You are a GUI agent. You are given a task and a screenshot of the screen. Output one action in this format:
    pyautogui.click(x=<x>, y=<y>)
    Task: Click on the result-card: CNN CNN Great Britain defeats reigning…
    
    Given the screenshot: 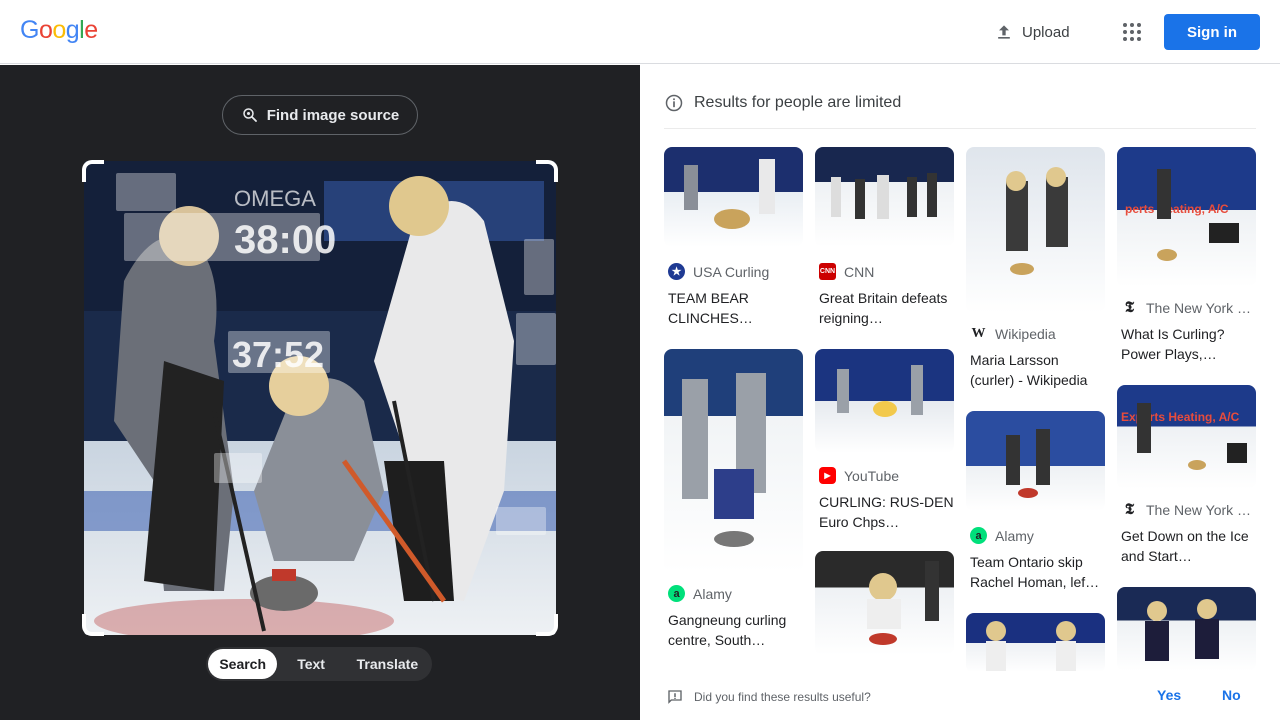 What is the action you would take?
    pyautogui.click(x=884, y=242)
    